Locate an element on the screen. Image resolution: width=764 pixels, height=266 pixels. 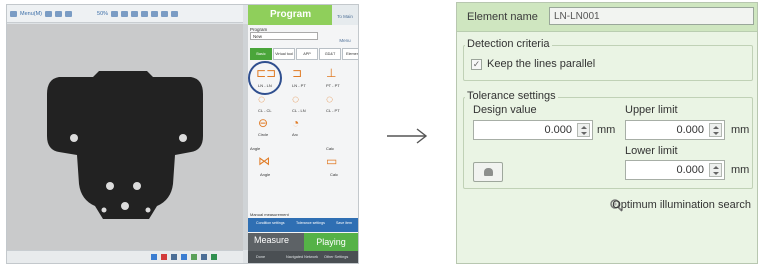
close-icon is located at coordinates (125, 13).